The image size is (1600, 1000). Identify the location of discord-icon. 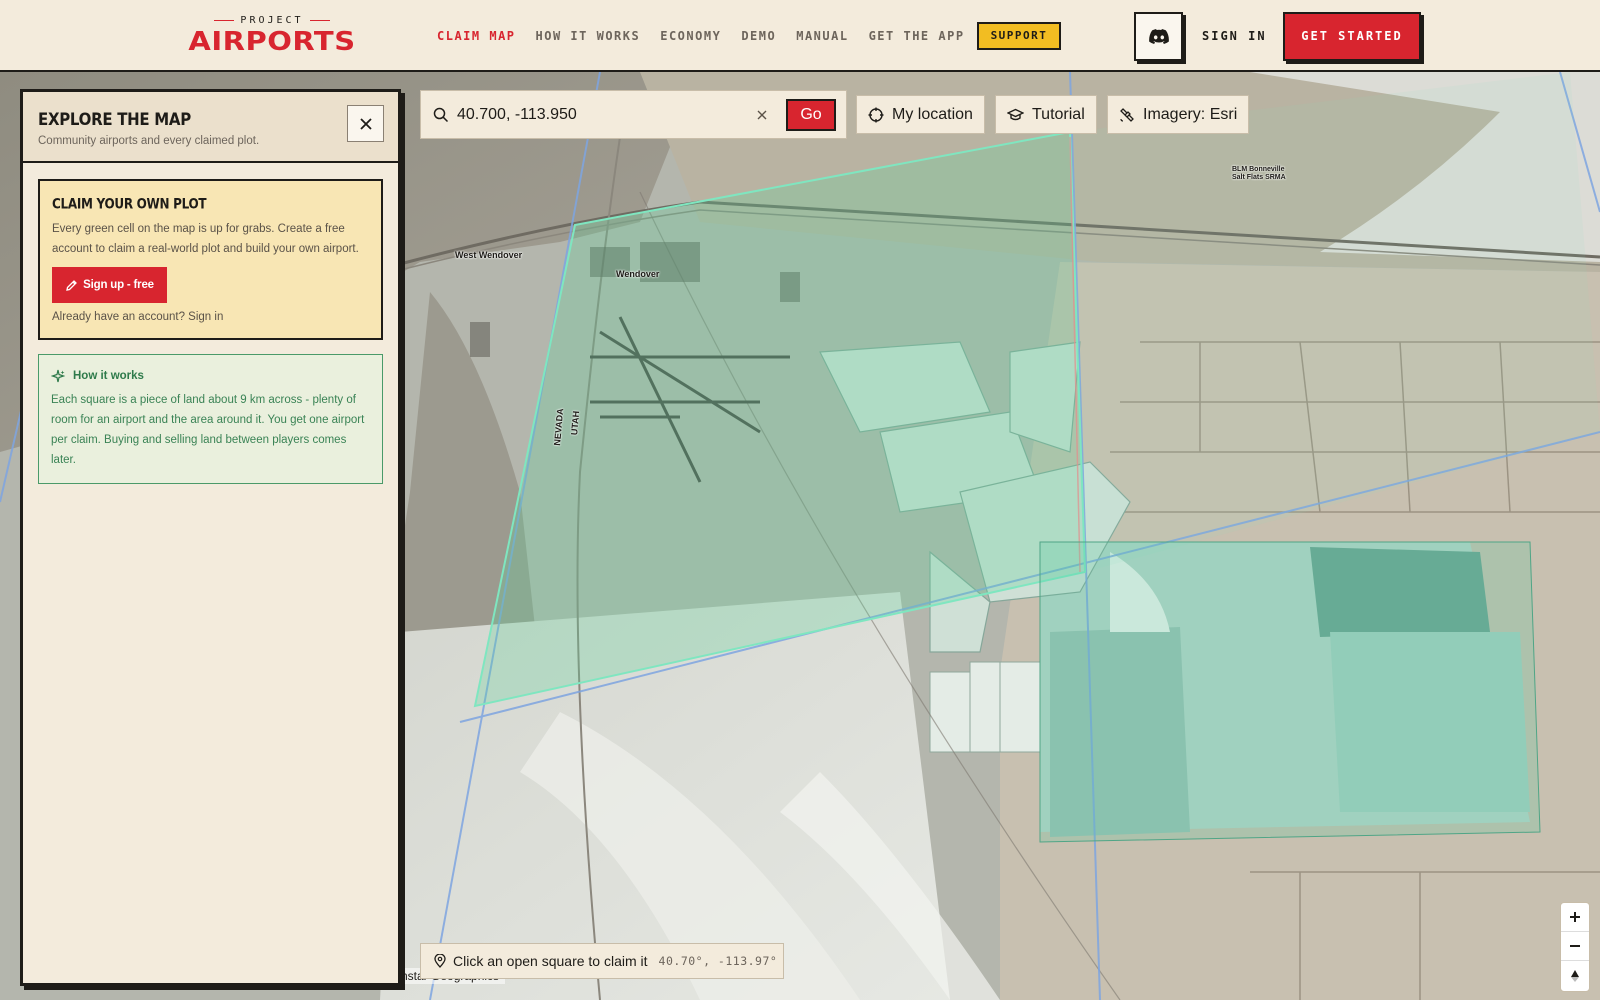
(1158, 36).